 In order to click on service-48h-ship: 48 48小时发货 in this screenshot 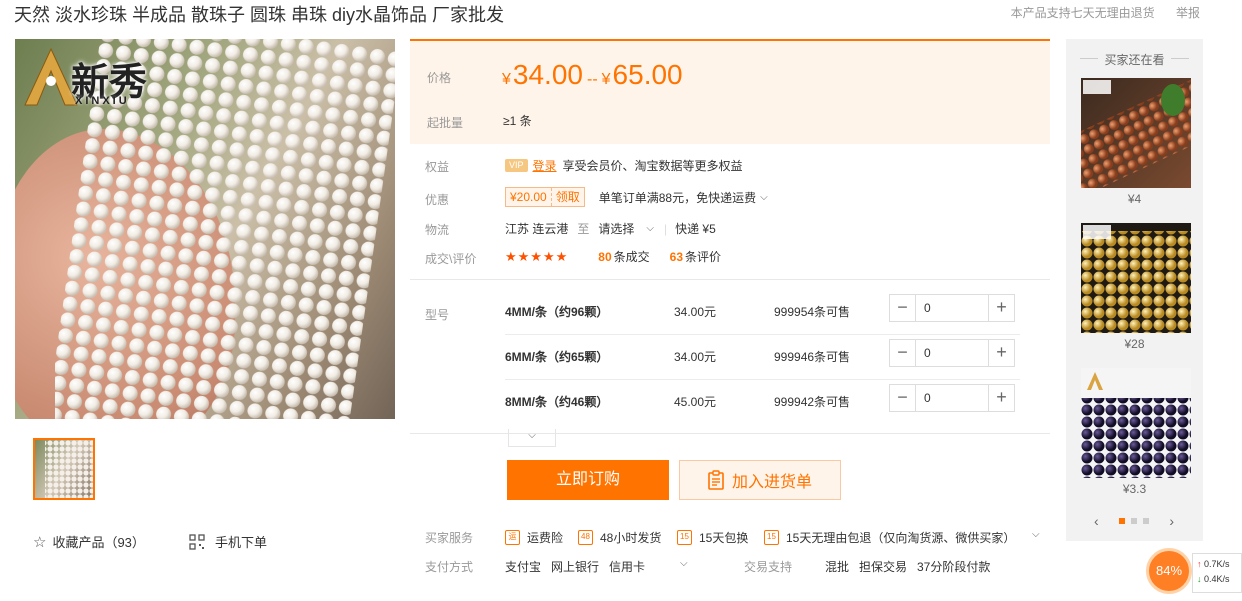, I will do `click(619, 537)`.